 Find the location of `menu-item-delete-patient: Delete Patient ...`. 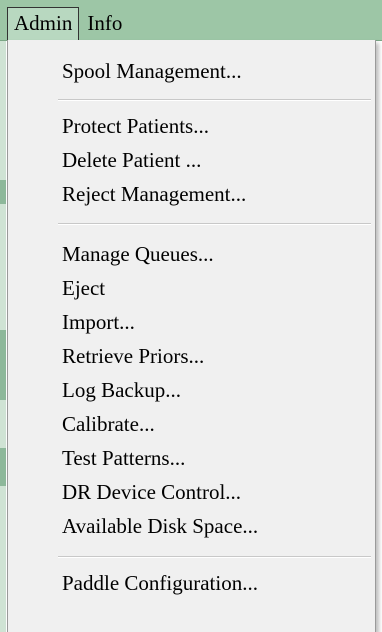

menu-item-delete-patient: Delete Patient ... is located at coordinates (214, 160).